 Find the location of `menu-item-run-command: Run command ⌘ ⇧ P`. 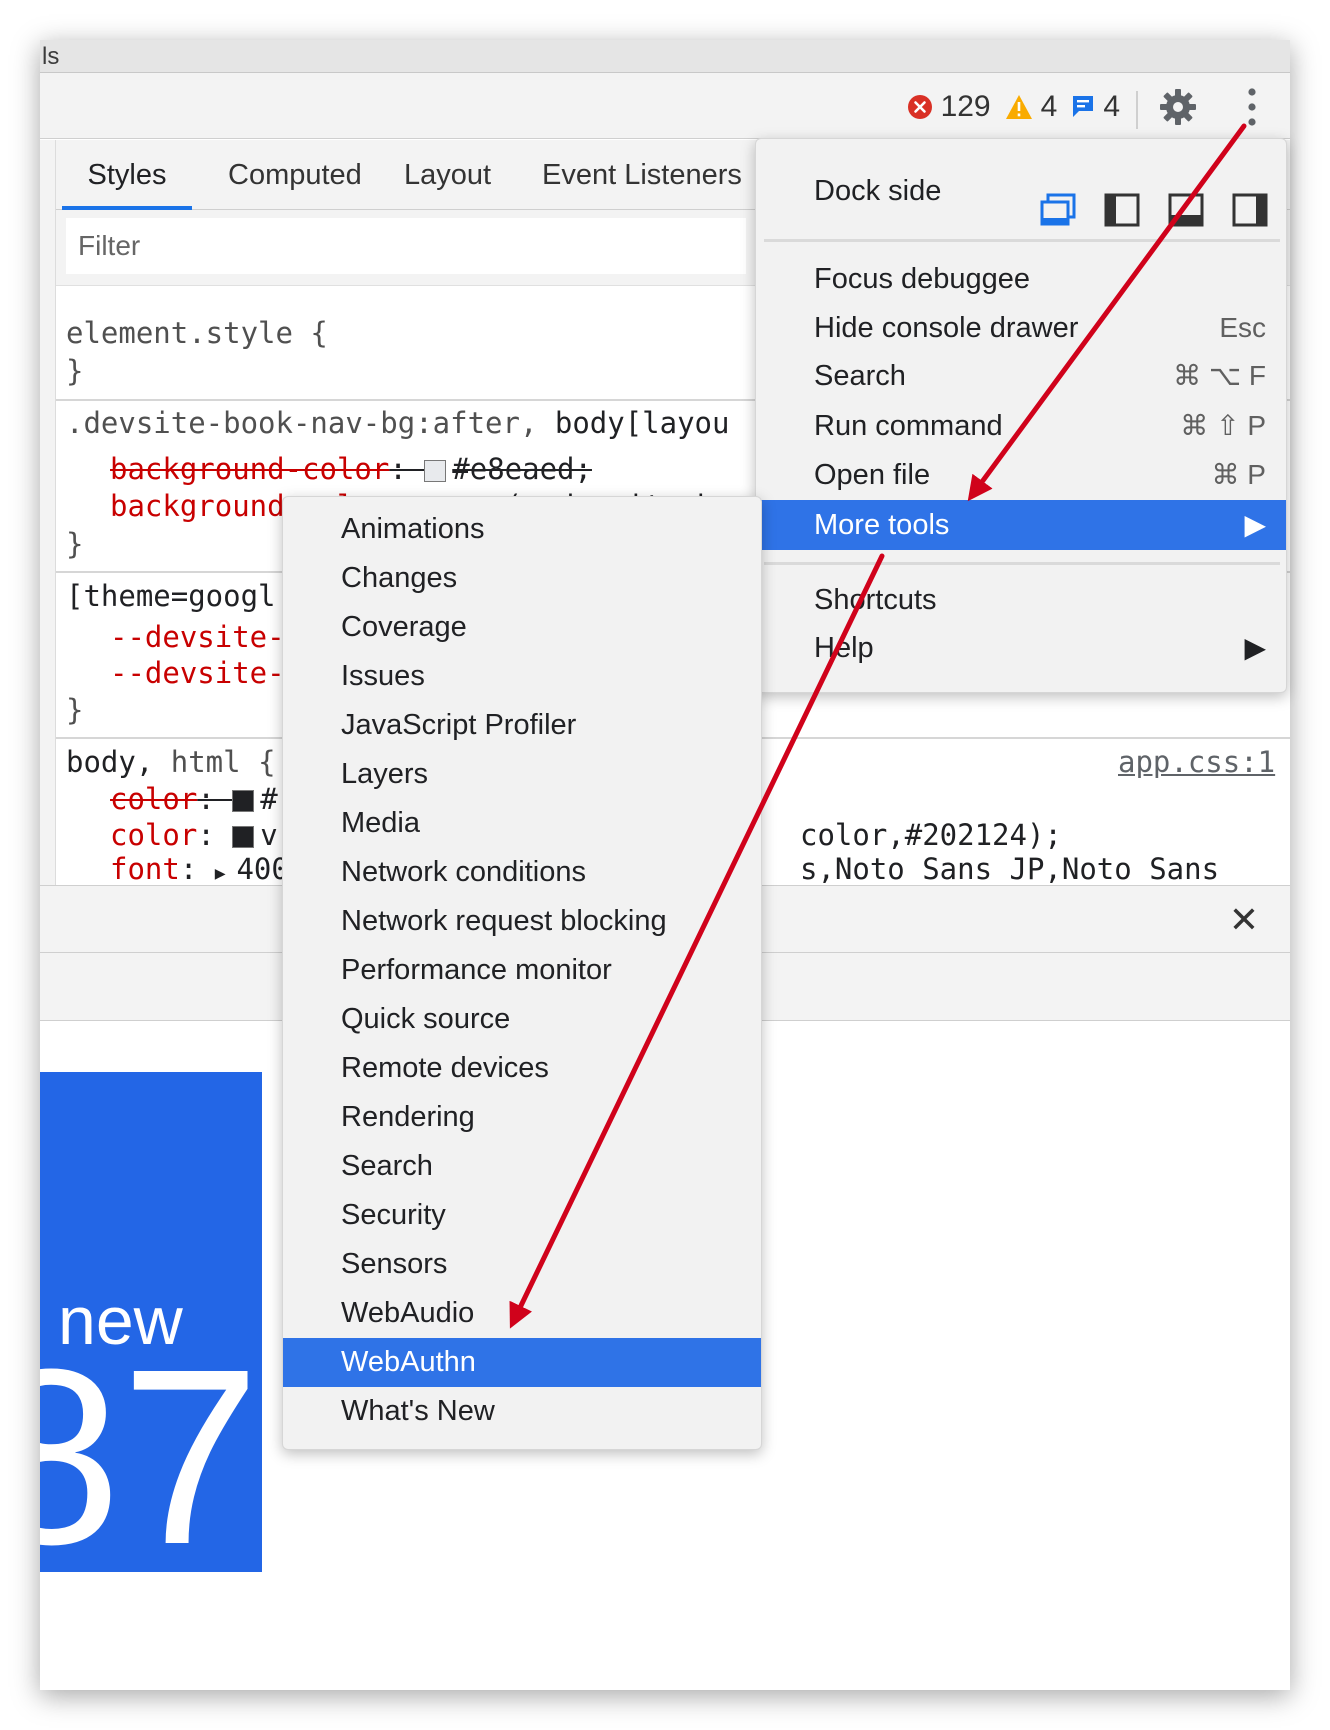

menu-item-run-command: Run command ⌘ ⇧ P is located at coordinates (1021, 426).